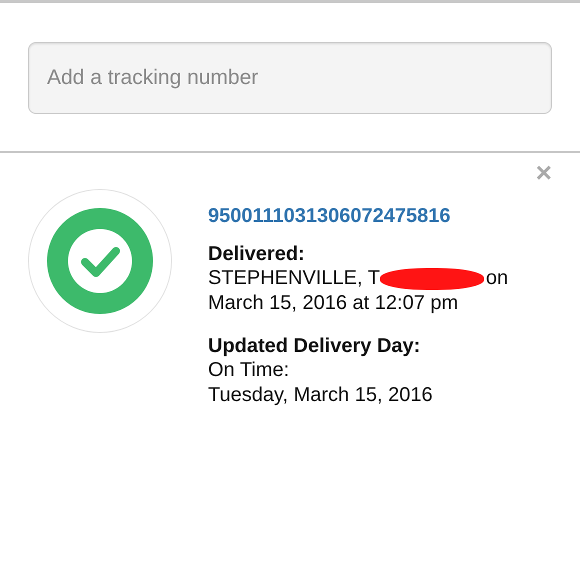  I want to click on tracking-number-field: Add a tracking number, so click(290, 78).